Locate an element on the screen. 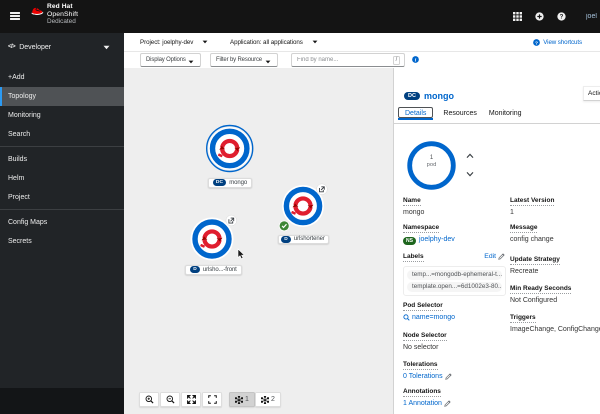 This screenshot has width=600, height=414. perspective-label: Developer is located at coordinates (35, 47).